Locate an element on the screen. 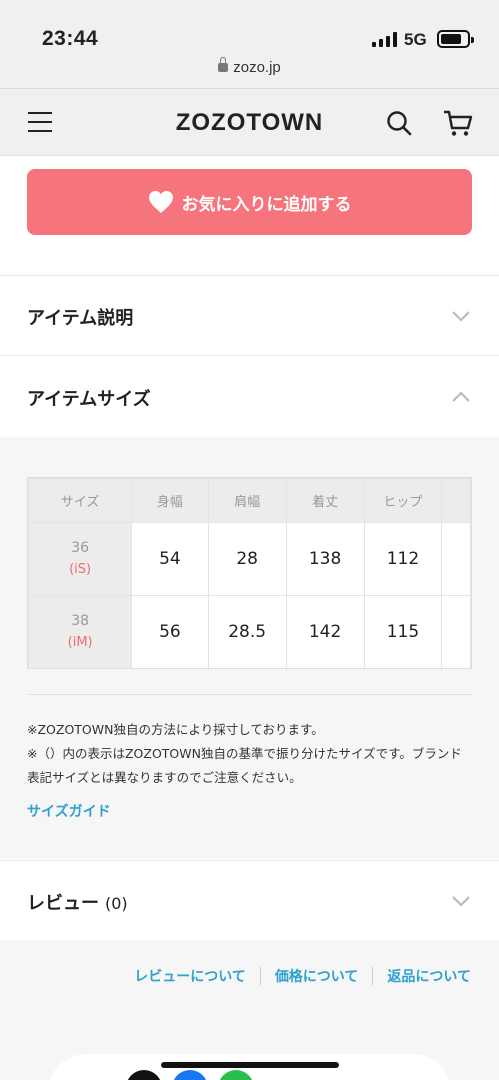 The width and height of the screenshot is (499, 1080). about-returns-link: 返品について is located at coordinates (429, 976).